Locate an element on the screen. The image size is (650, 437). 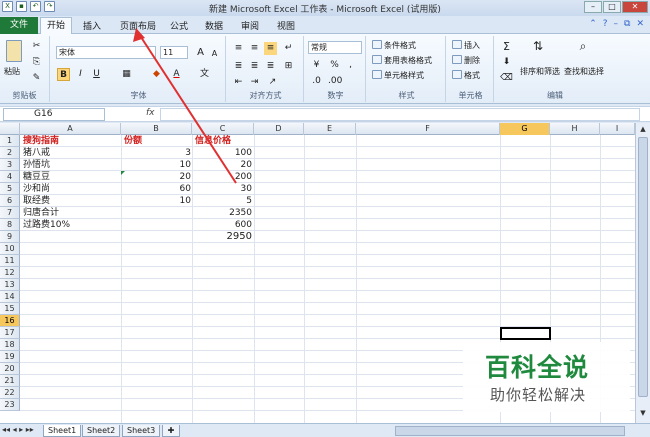
italic-button: I is located at coordinates (80, 74).